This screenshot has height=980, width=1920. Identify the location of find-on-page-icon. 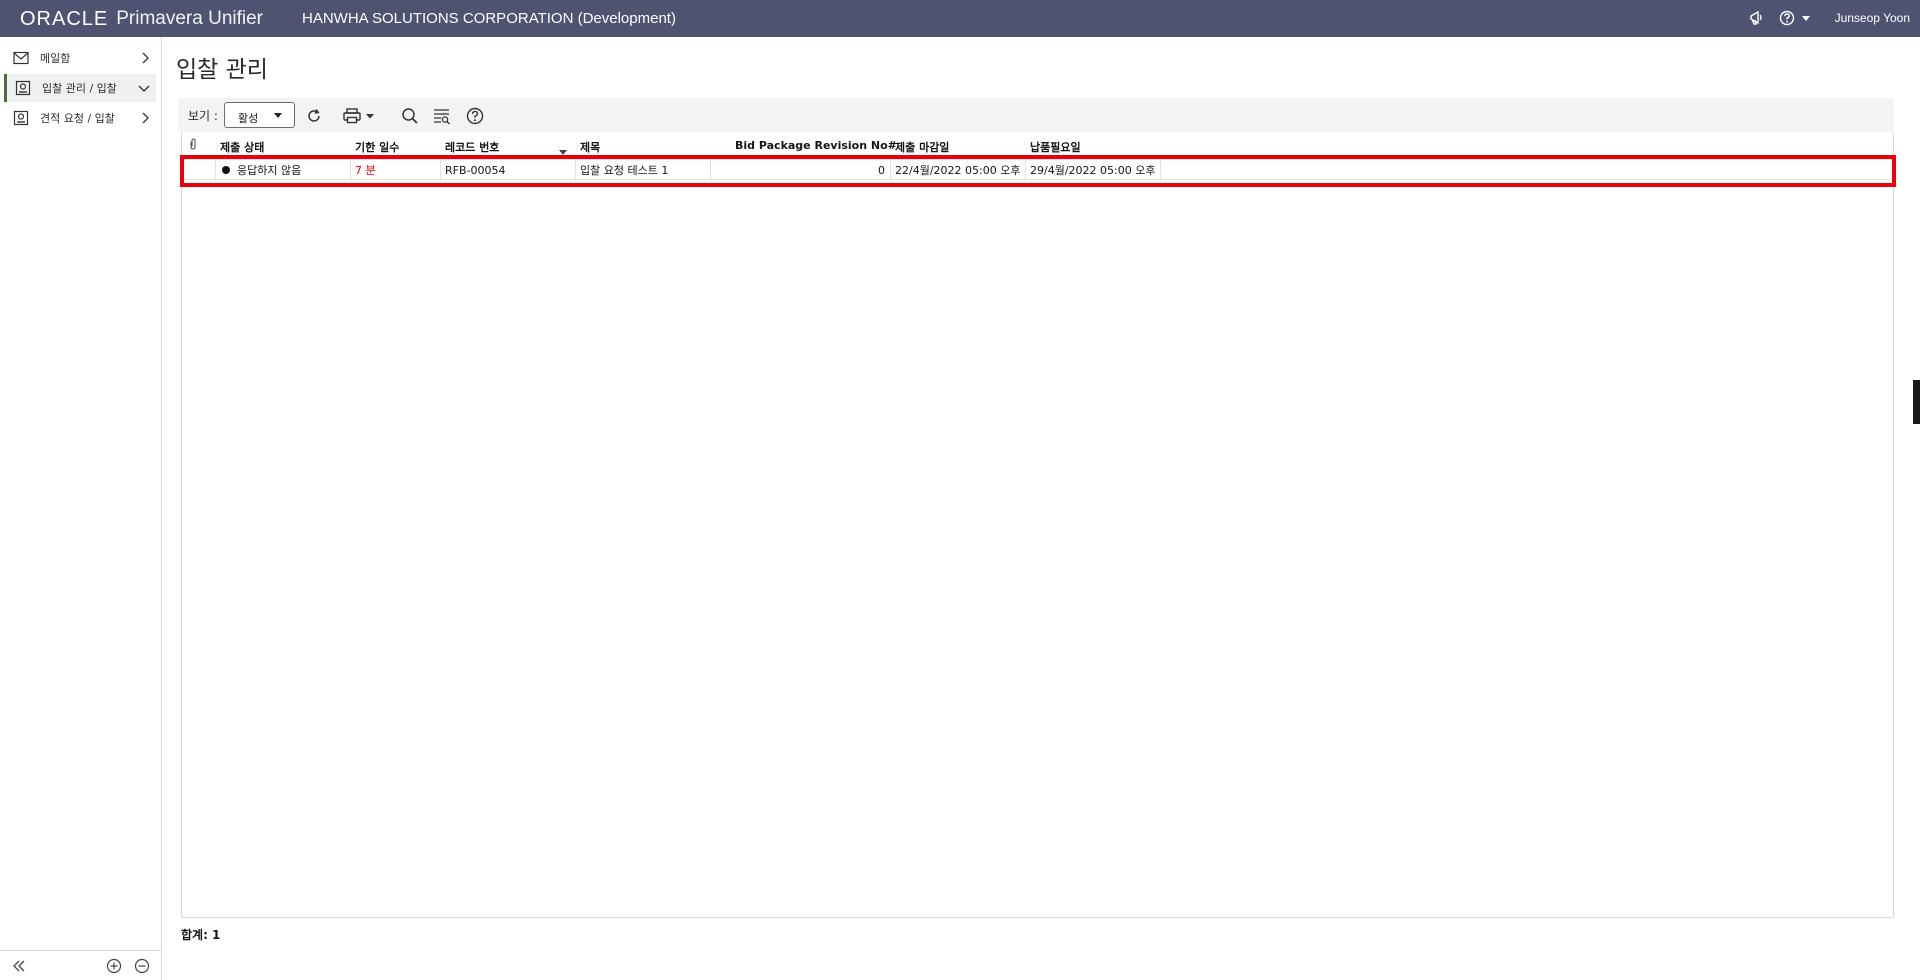
(442, 116).